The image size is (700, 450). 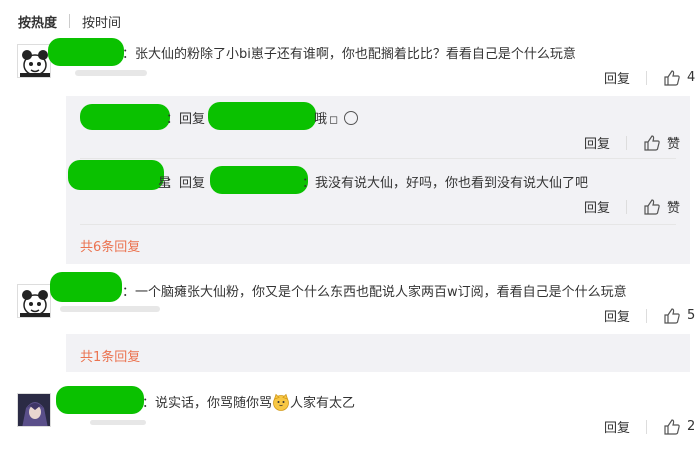 What do you see at coordinates (378, 353) in the screenshot?
I see `reply-thread` at bounding box center [378, 353].